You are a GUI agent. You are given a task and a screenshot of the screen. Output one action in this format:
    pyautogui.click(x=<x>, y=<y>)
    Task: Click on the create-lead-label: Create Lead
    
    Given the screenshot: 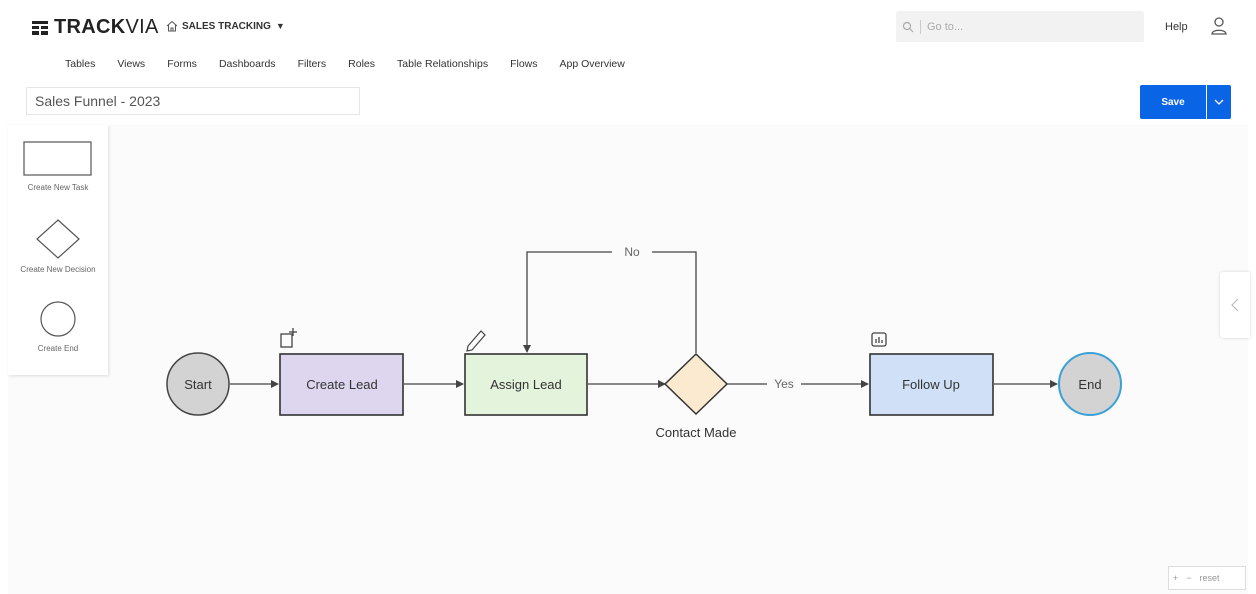 What is the action you would take?
    pyautogui.click(x=342, y=384)
    